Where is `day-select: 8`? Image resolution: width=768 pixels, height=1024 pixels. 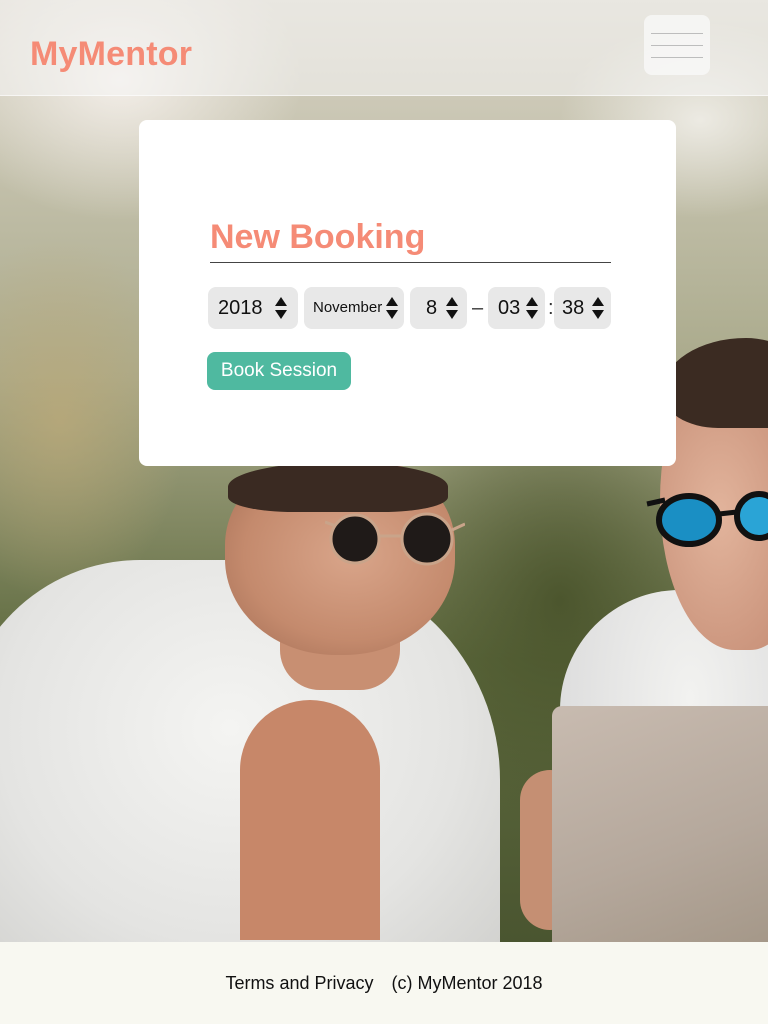 day-select: 8 is located at coordinates (438, 308).